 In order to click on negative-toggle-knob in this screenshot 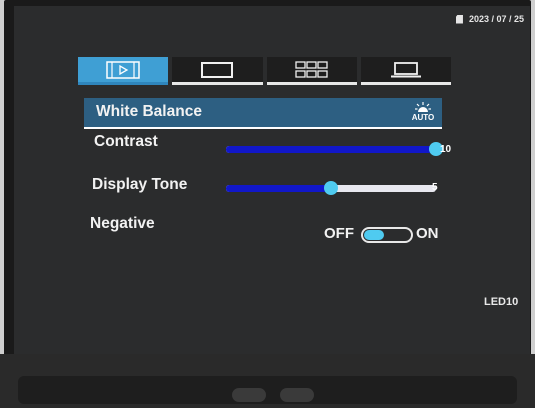, I will do `click(374, 235)`.